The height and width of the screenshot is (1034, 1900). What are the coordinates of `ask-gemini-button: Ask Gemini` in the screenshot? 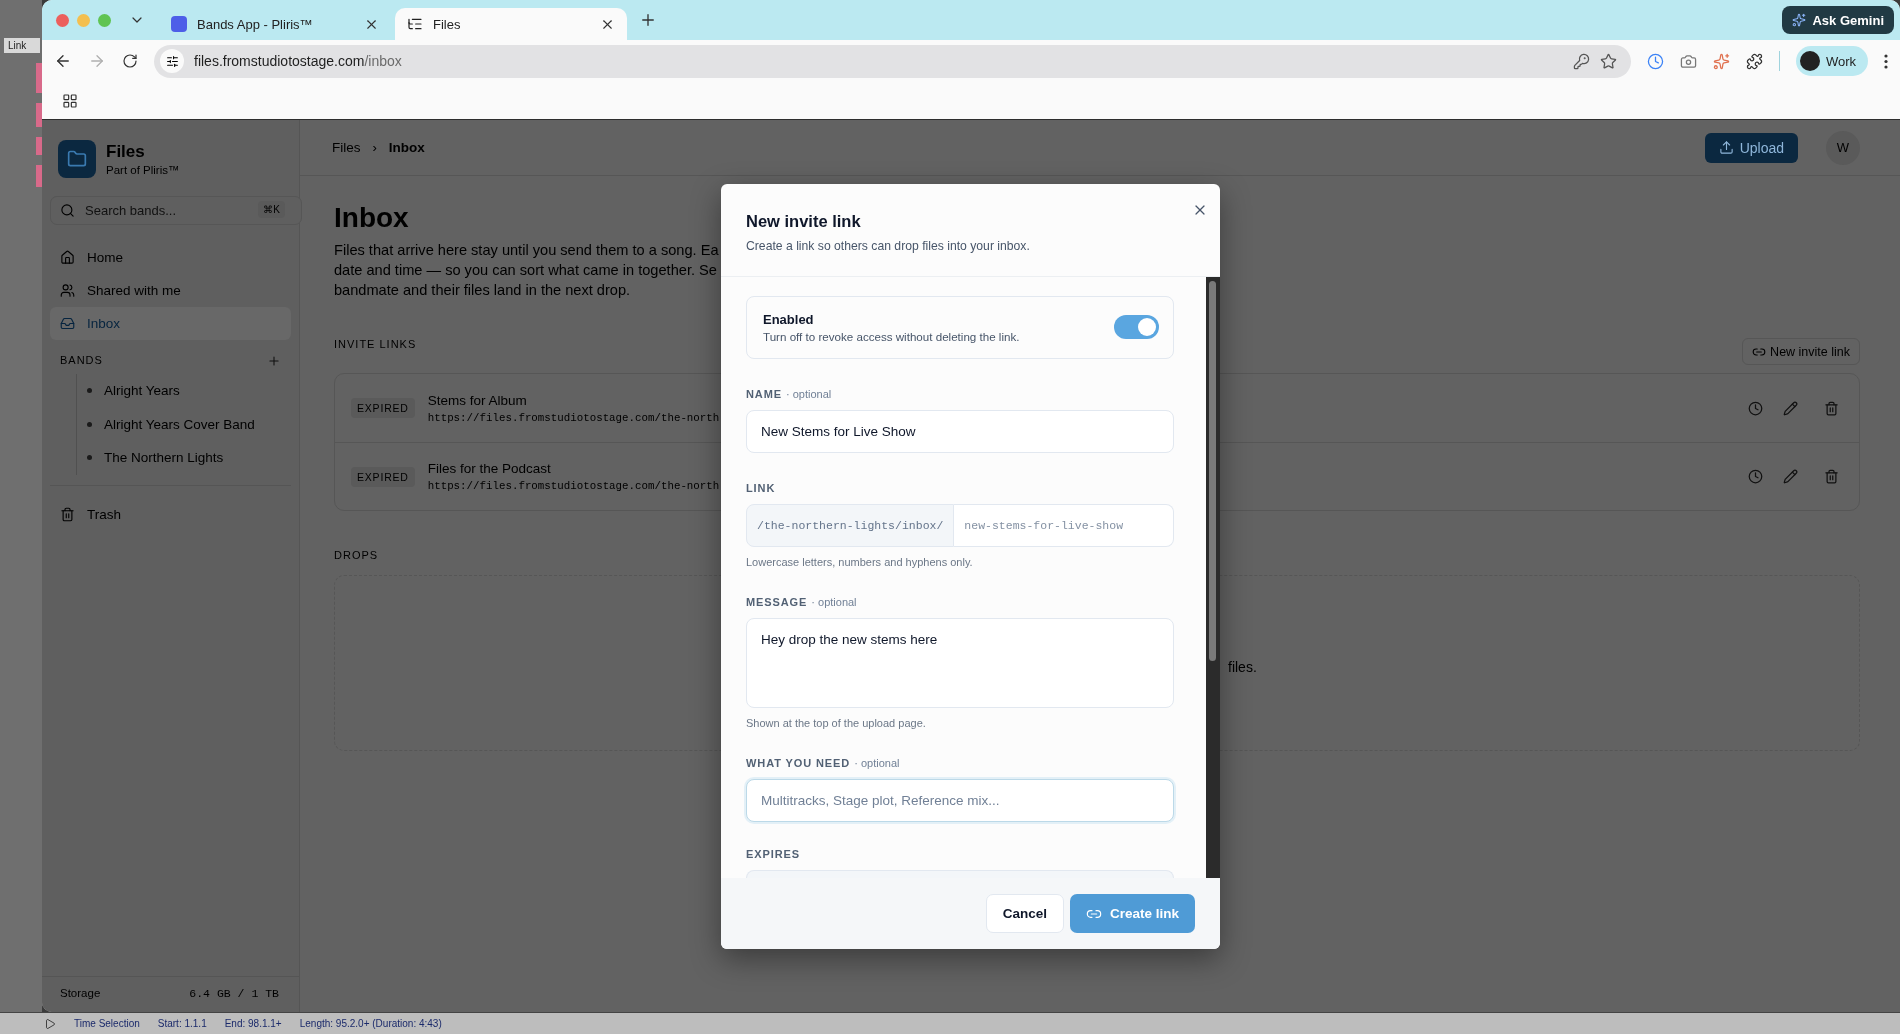 It's located at (1838, 20).